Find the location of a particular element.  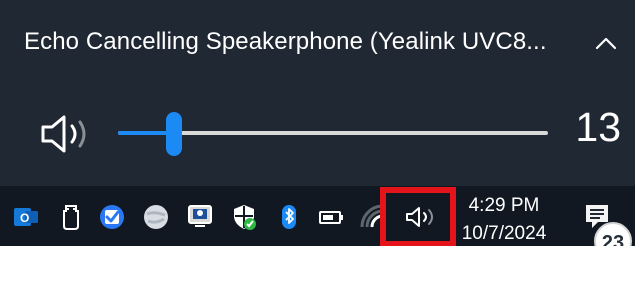

speaker-volume-icon is located at coordinates (65, 134).